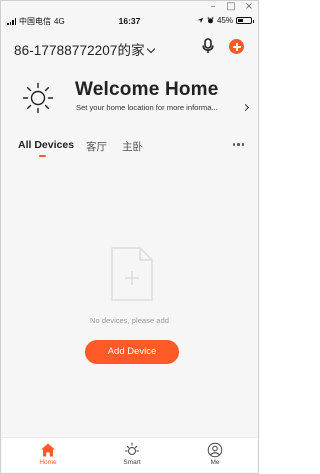 The height and width of the screenshot is (474, 320). Describe the element at coordinates (38, 98) in the screenshot. I see `sun-icon` at that location.